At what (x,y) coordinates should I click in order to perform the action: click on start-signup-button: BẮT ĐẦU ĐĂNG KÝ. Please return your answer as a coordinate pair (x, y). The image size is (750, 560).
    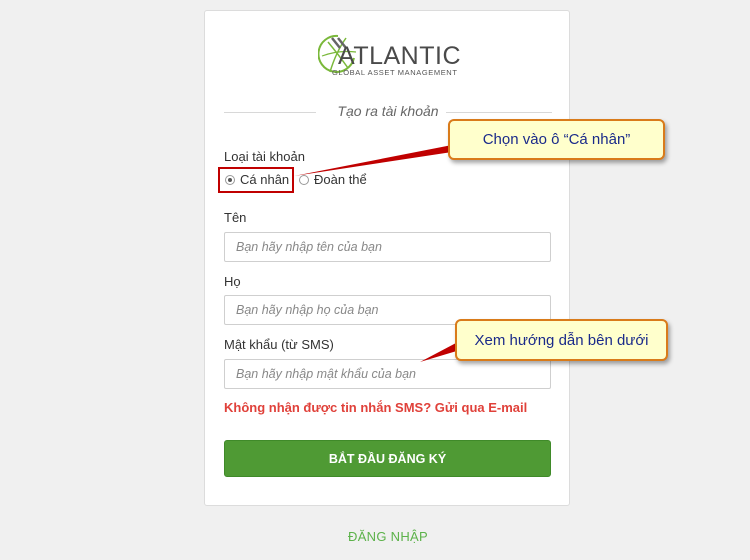
    Looking at the image, I should click on (387, 458).